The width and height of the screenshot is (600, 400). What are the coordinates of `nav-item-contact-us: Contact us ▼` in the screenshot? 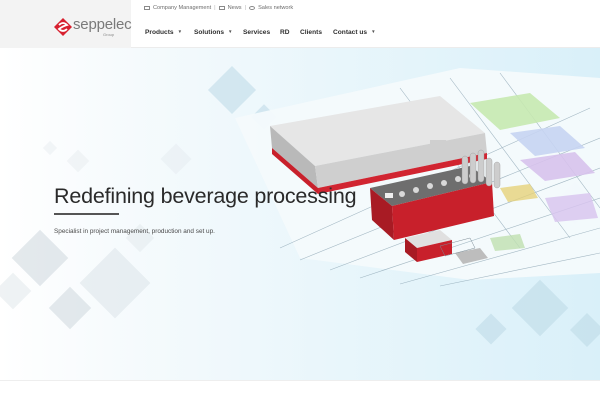 It's located at (354, 32).